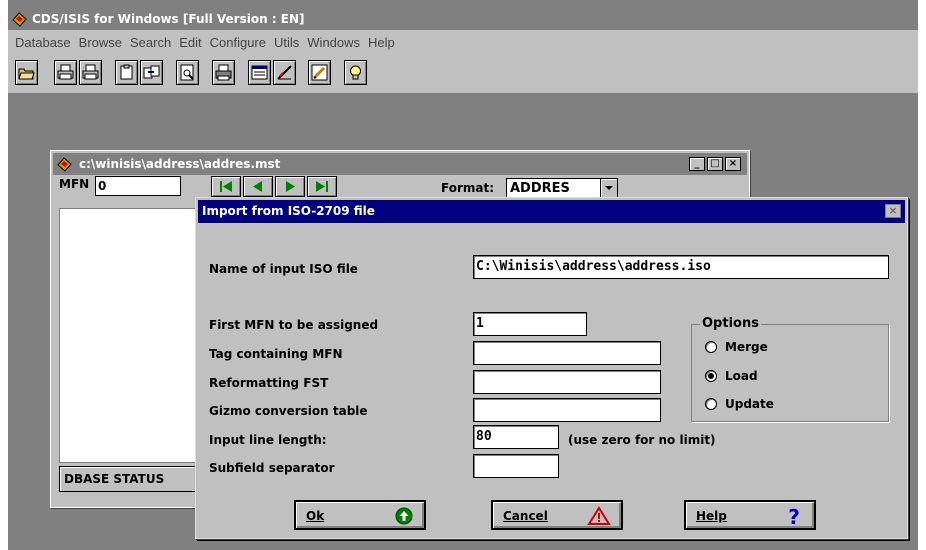 This screenshot has width=926, height=550. I want to click on reformat-fst-label: Reformatting FST, so click(269, 383).